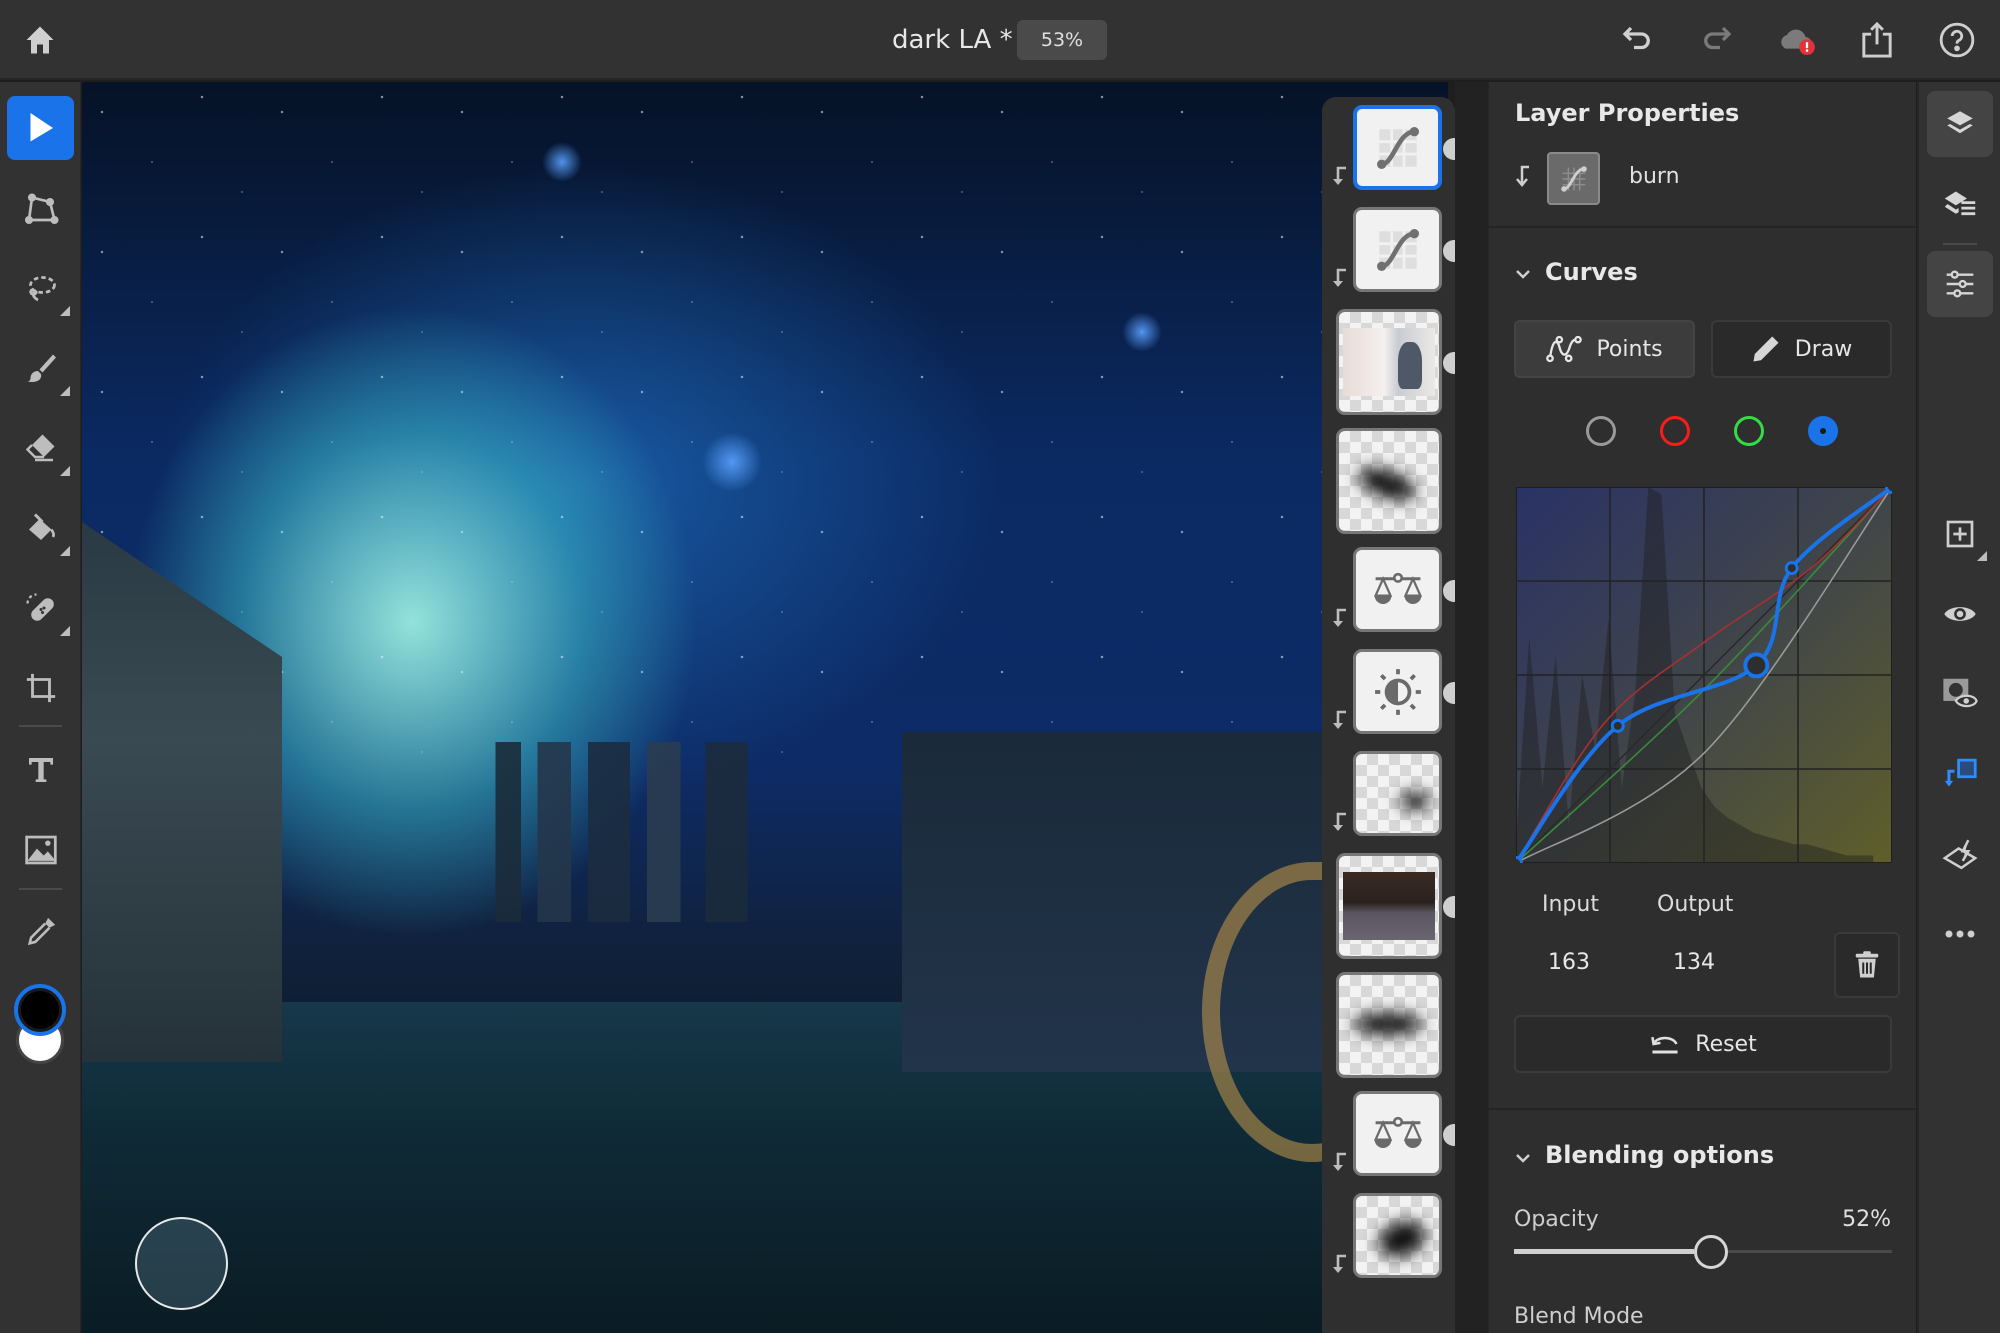  I want to click on zoom-level-badge: 53%, so click(1062, 40).